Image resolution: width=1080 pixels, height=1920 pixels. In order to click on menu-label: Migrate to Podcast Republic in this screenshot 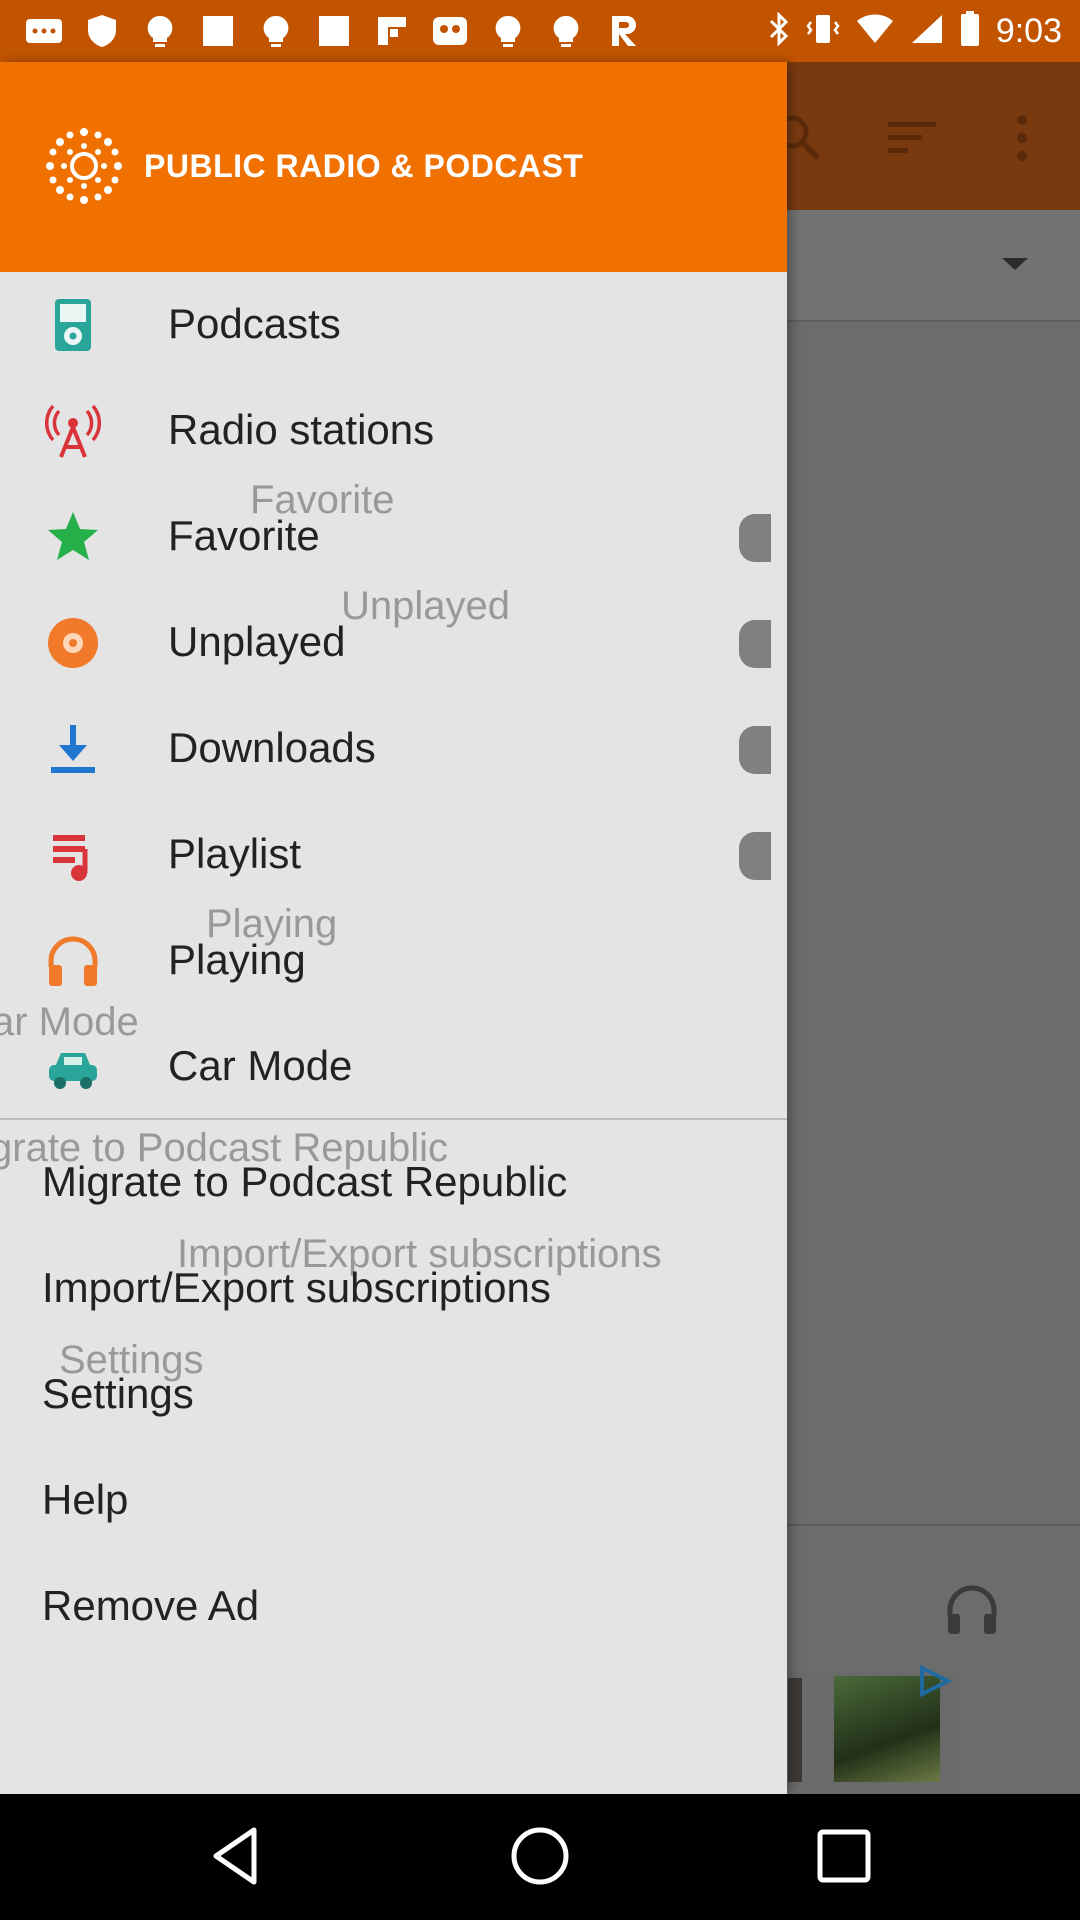, I will do `click(305, 1181)`.